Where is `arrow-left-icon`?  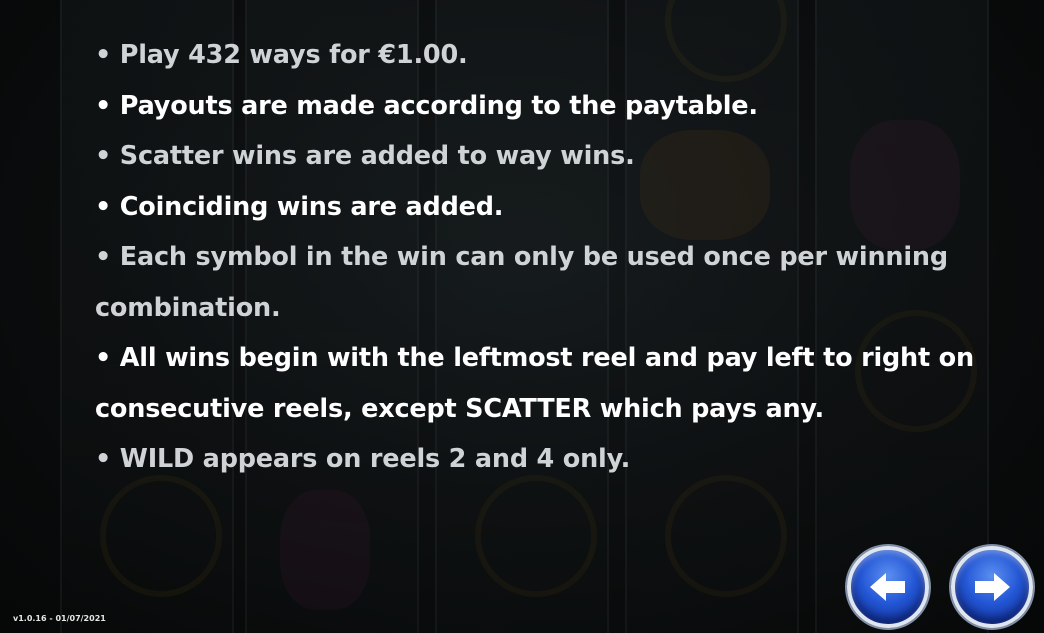
arrow-left-icon is located at coordinates (887, 587).